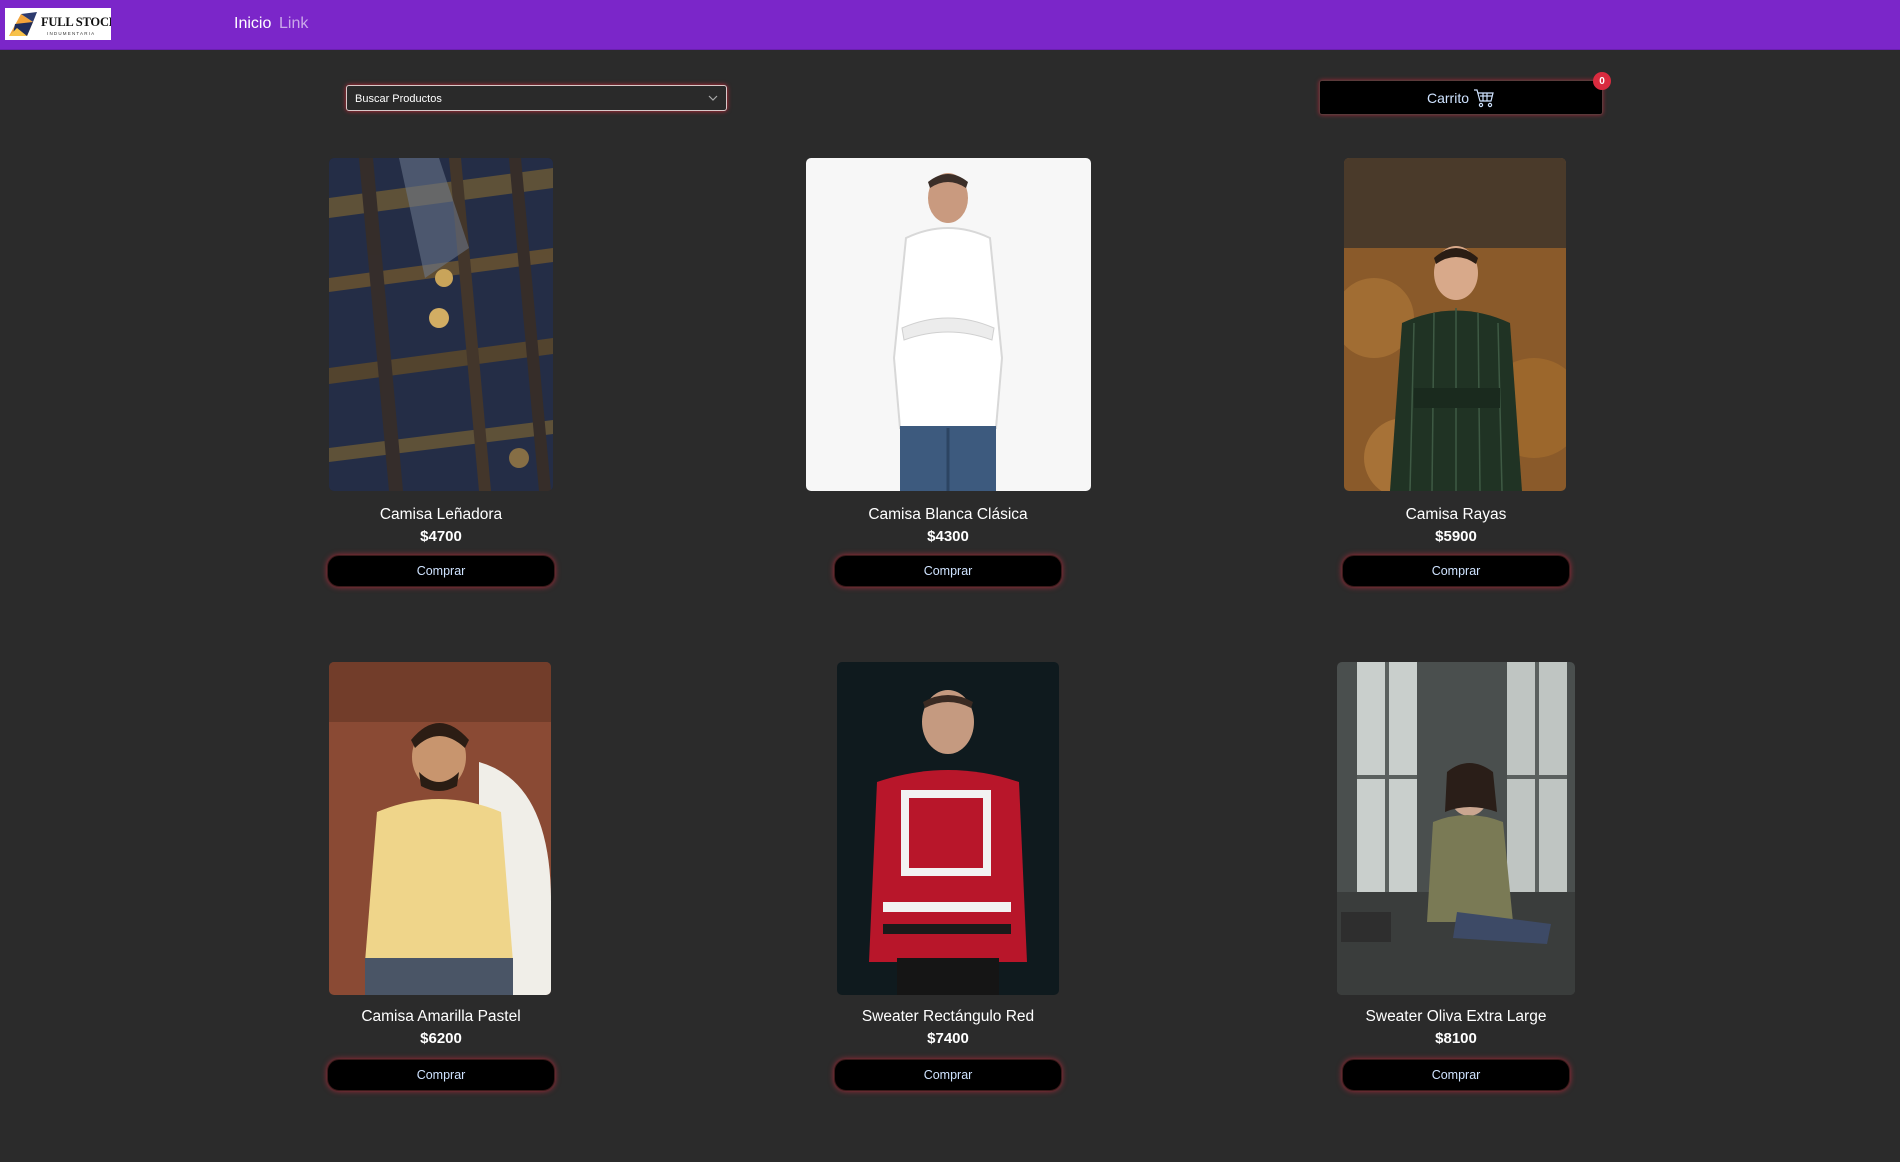 The width and height of the screenshot is (1900, 1162). What do you see at coordinates (1456, 536) in the screenshot?
I see `product-price: $5900` at bounding box center [1456, 536].